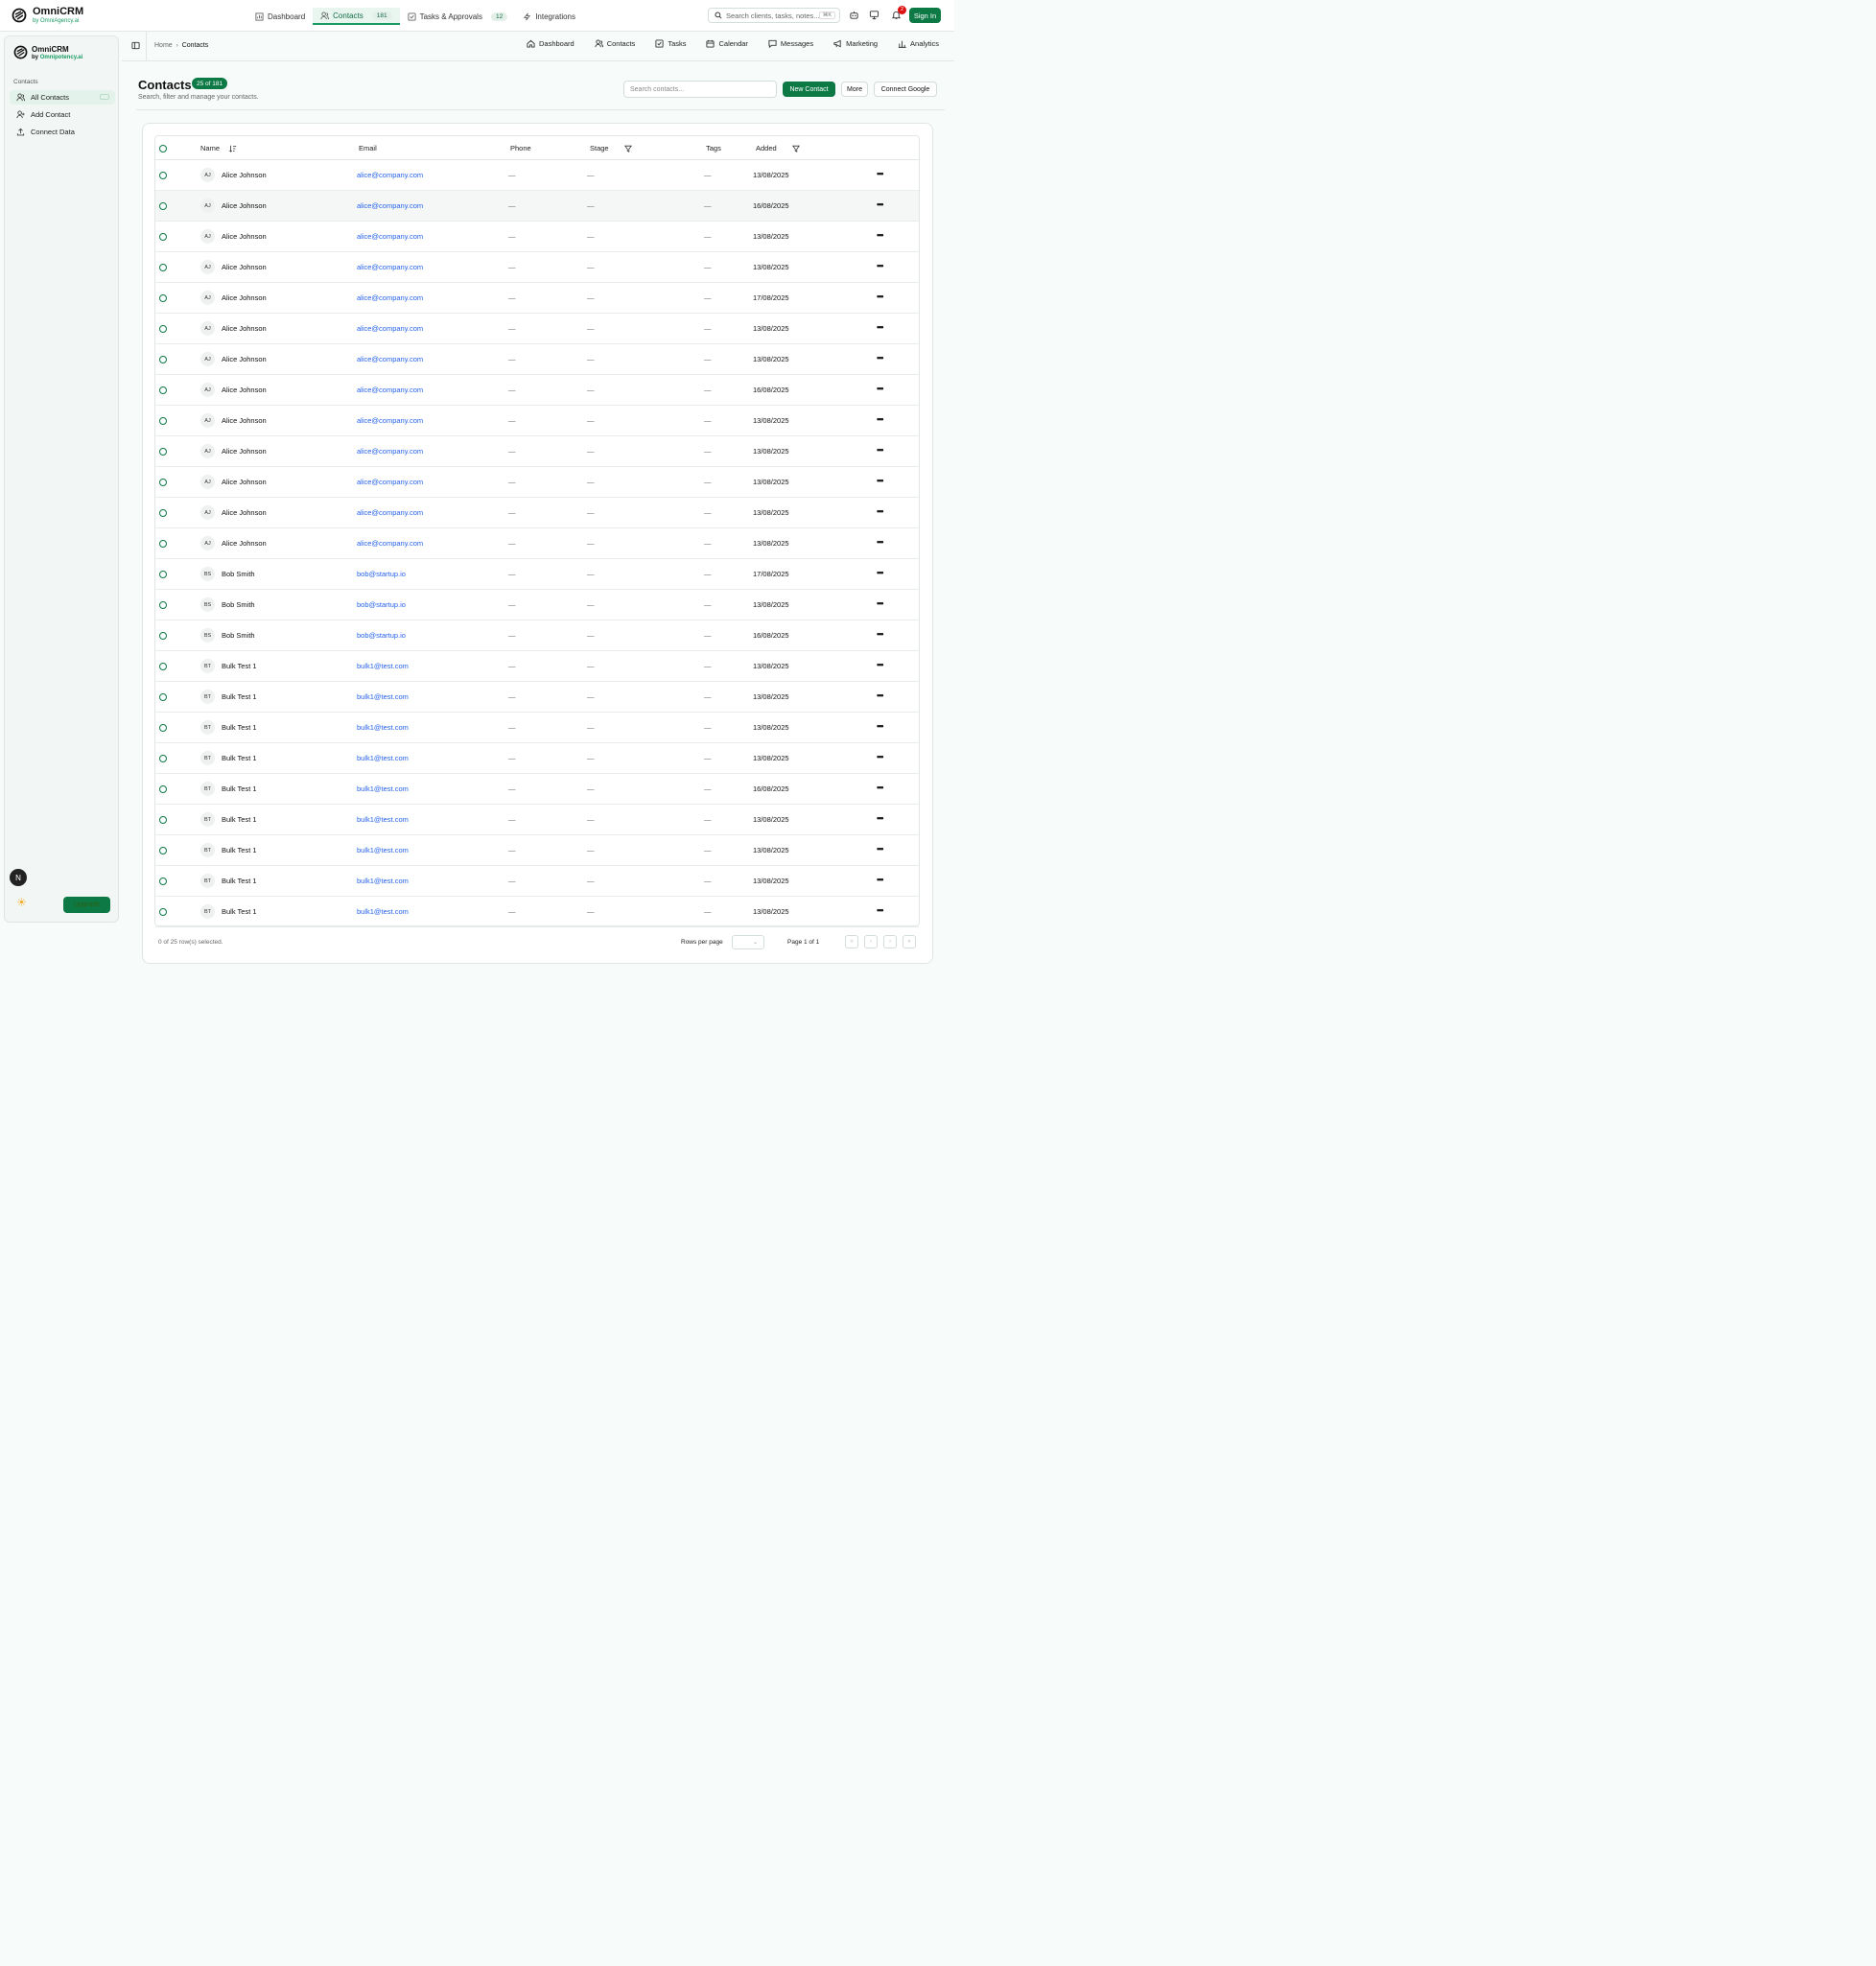 This screenshot has width=1876, height=1966. I want to click on subnav-tasks: Tasks, so click(670, 43).